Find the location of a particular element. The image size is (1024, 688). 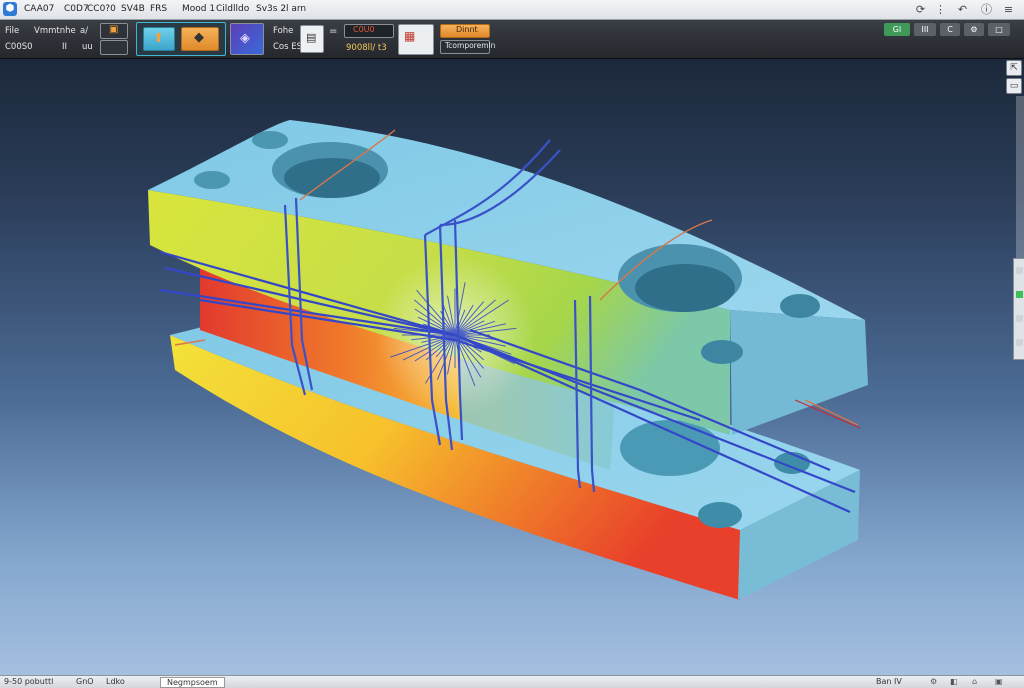

menu-item-4: FRS is located at coordinates (158, 9).